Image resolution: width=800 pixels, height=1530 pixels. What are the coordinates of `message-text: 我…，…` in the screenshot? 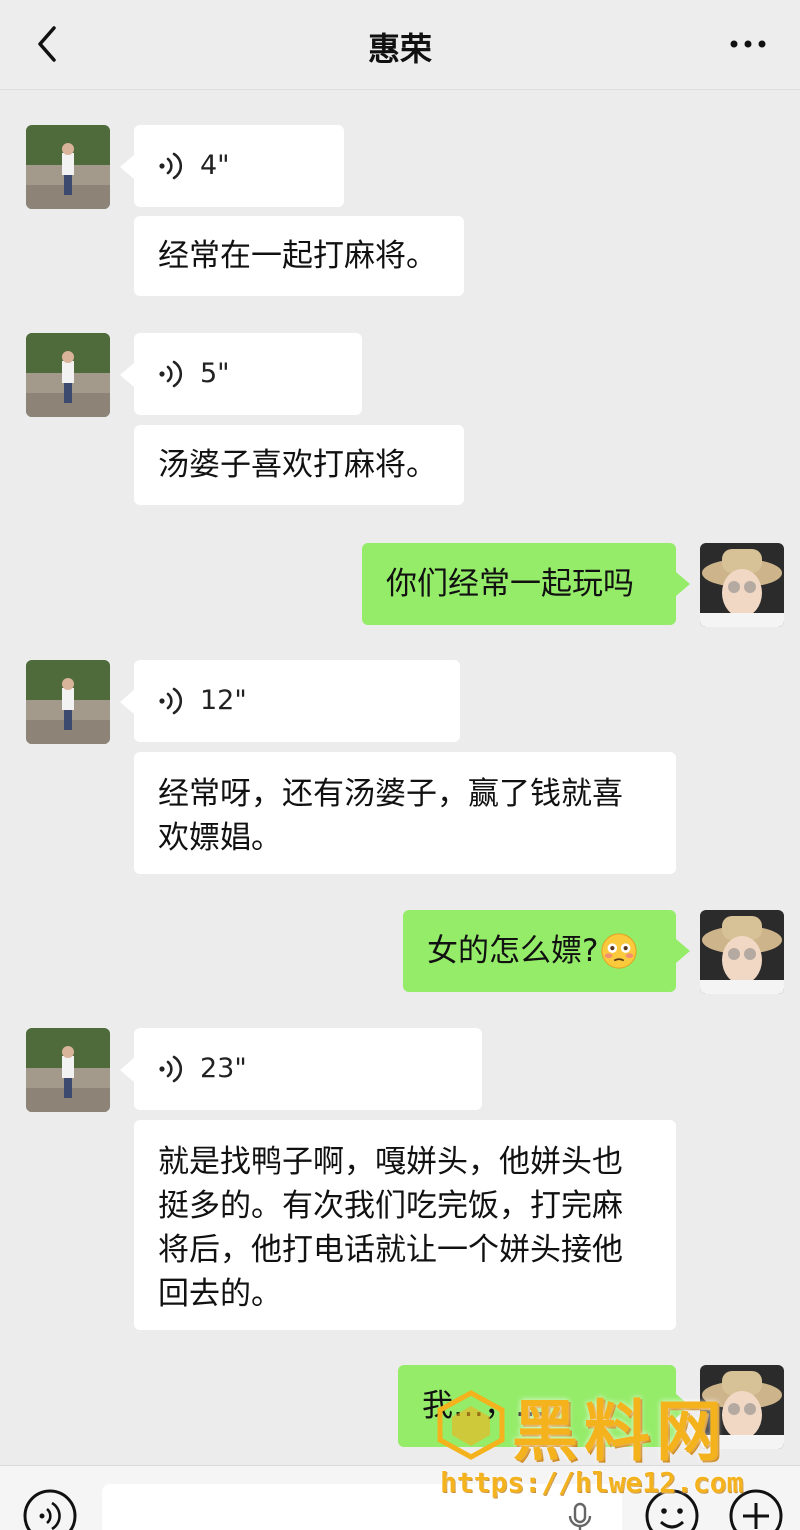 It's located at (484, 1406).